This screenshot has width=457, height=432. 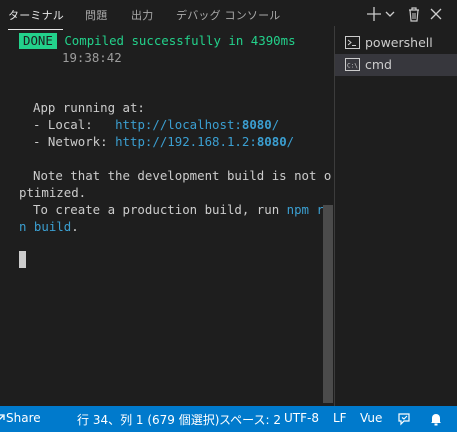 I want to click on local-label: - Local:, so click(x=74, y=124).